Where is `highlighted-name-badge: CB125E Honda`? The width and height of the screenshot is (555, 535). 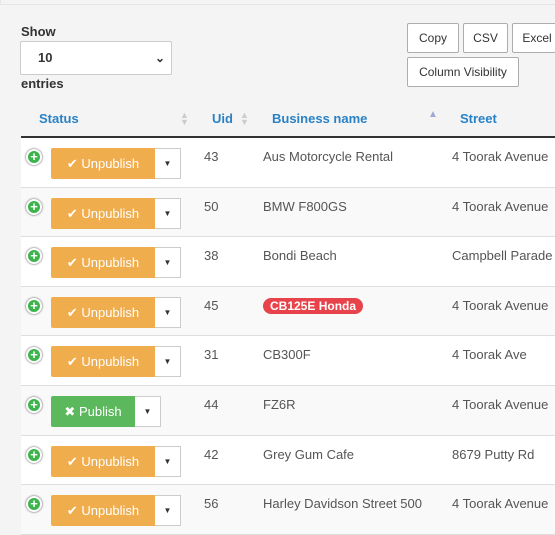
highlighted-name-badge: CB125E Honda is located at coordinates (313, 305).